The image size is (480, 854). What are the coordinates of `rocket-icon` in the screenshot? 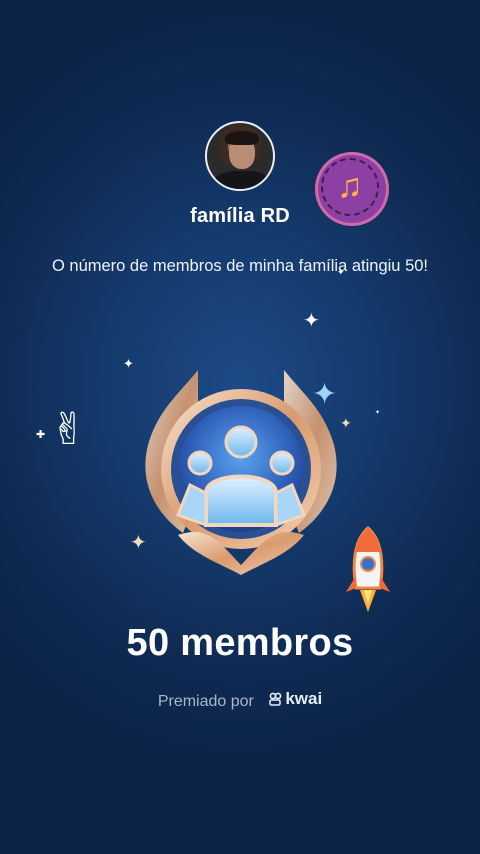 It's located at (368, 569).